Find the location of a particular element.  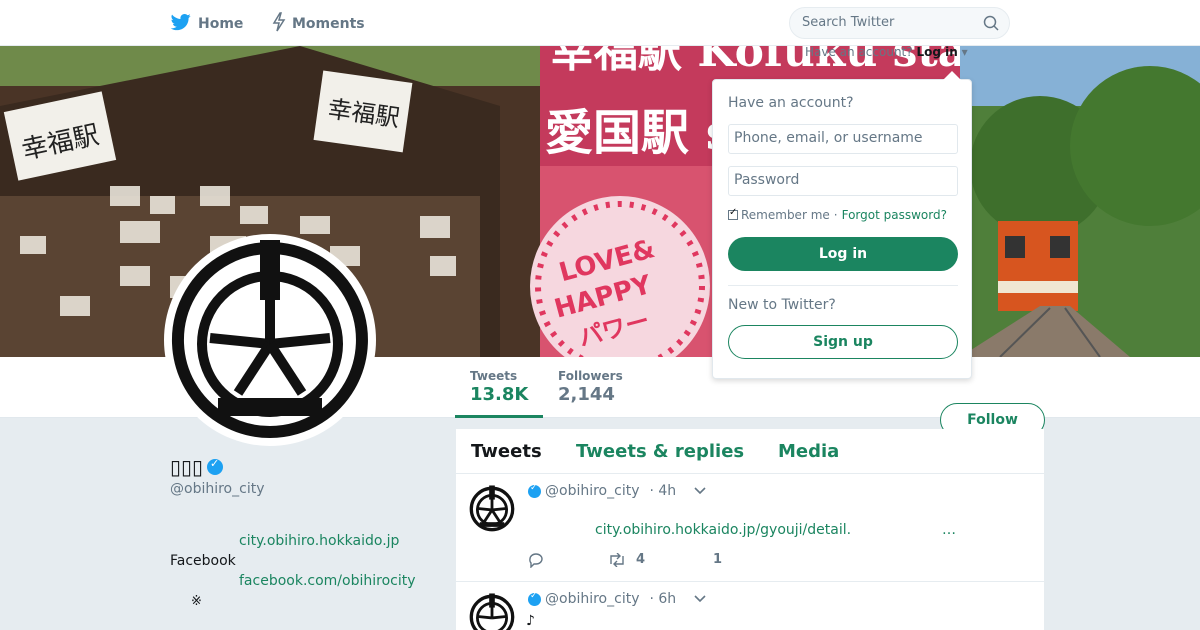

search-icon is located at coordinates (991, 25).